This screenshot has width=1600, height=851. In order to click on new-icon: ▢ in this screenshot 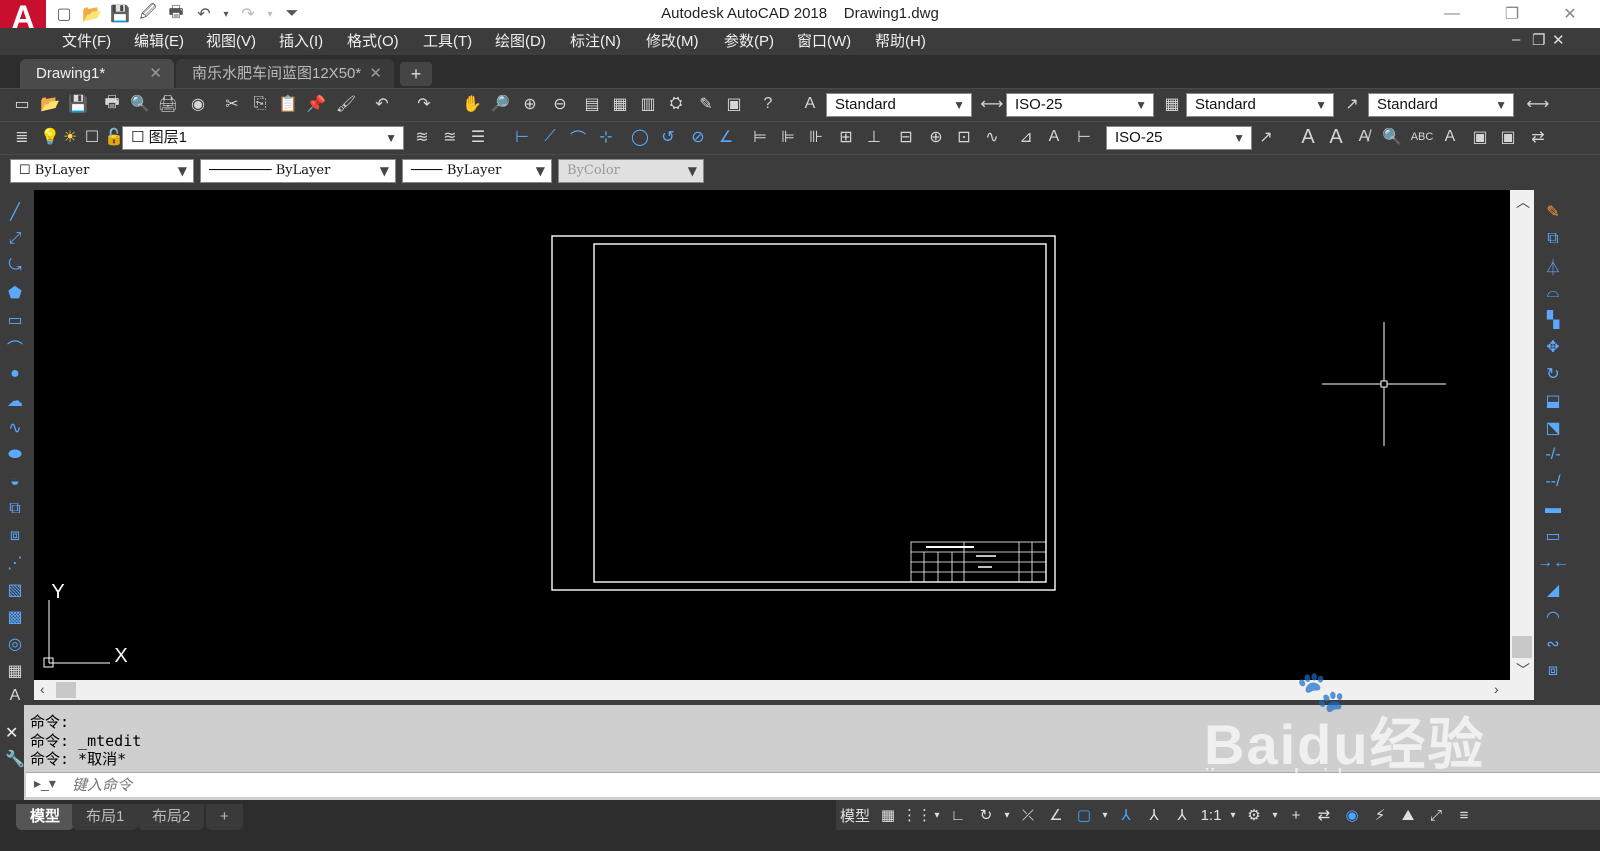, I will do `click(64, 14)`.